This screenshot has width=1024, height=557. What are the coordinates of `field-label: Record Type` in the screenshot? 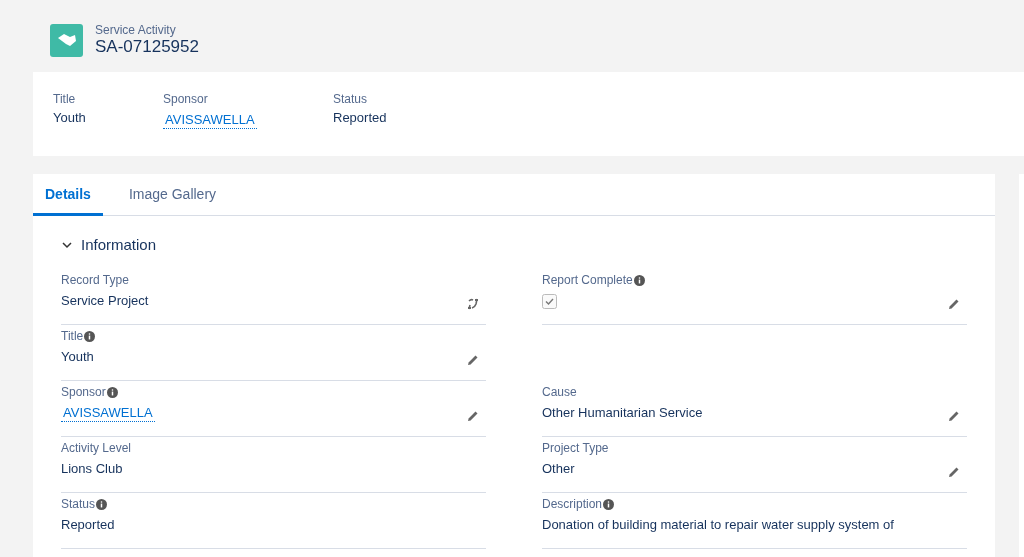 It's located at (95, 280).